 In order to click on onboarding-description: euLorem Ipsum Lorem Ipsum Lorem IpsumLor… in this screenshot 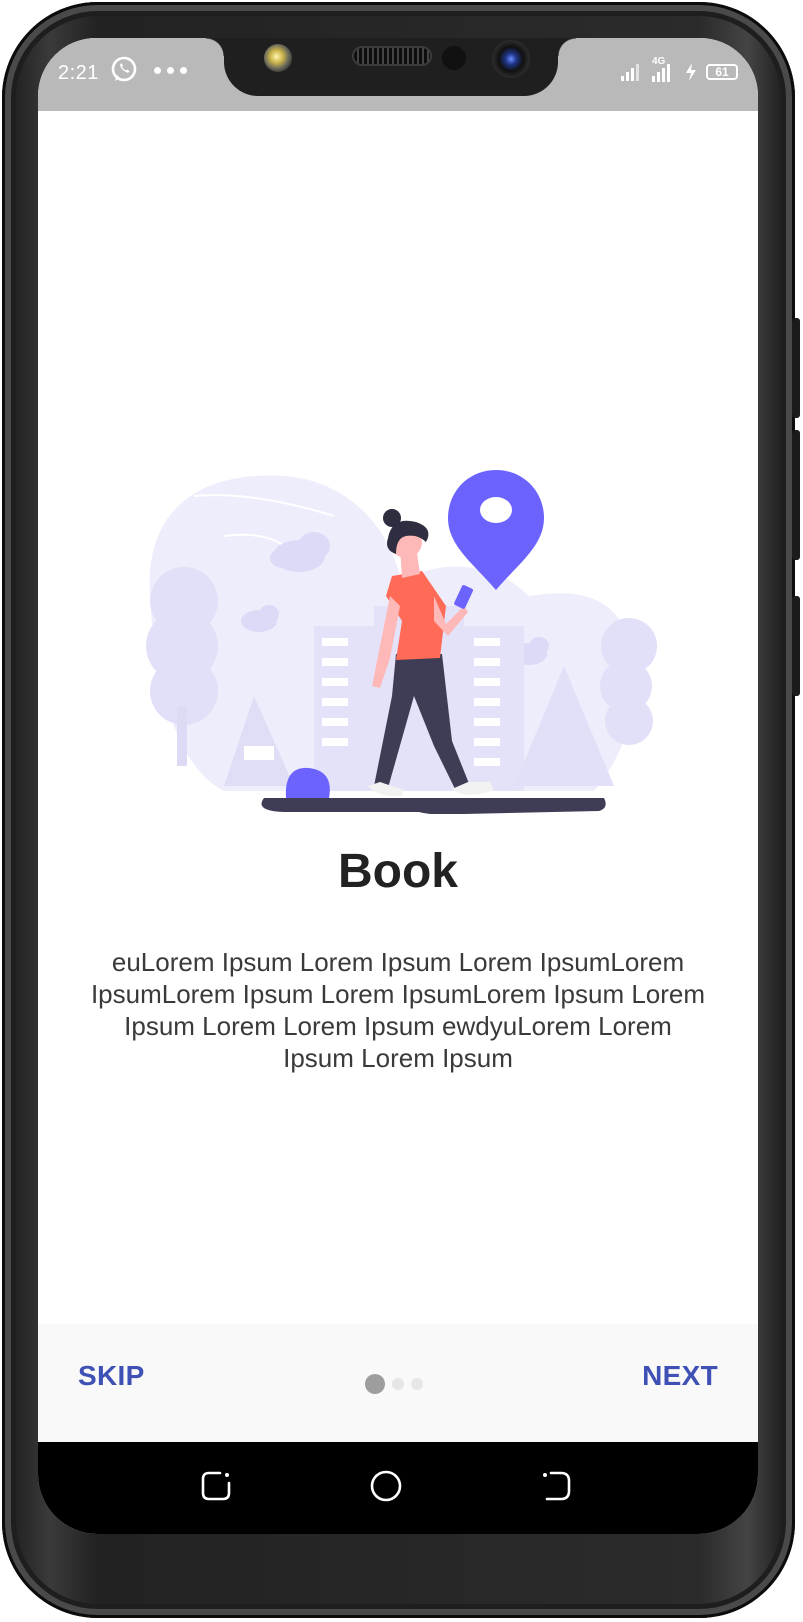, I will do `click(398, 1010)`.